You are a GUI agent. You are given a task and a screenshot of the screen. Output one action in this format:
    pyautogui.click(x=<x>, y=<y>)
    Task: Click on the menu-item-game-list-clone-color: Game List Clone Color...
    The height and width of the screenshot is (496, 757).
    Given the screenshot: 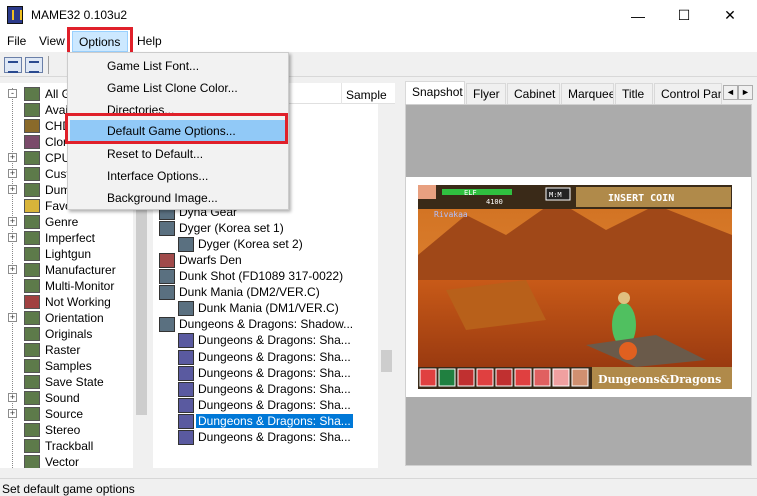 What is the action you would take?
    pyautogui.click(x=179, y=88)
    